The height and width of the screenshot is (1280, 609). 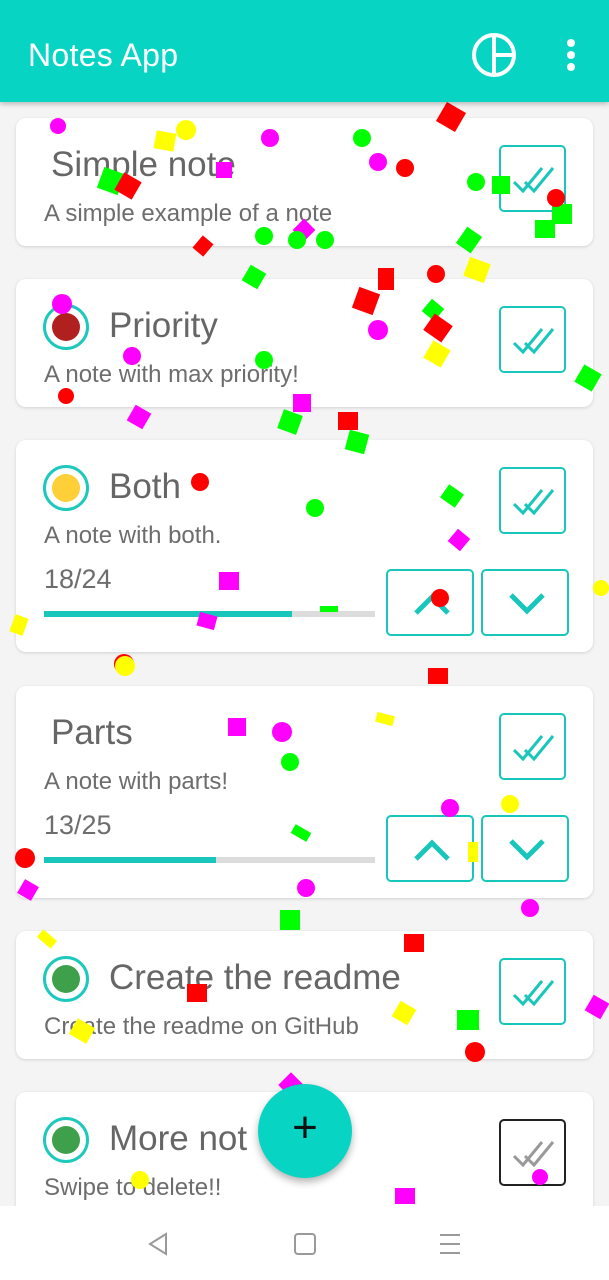 What do you see at coordinates (78, 579) in the screenshot?
I see `parts-count: 18/24` at bounding box center [78, 579].